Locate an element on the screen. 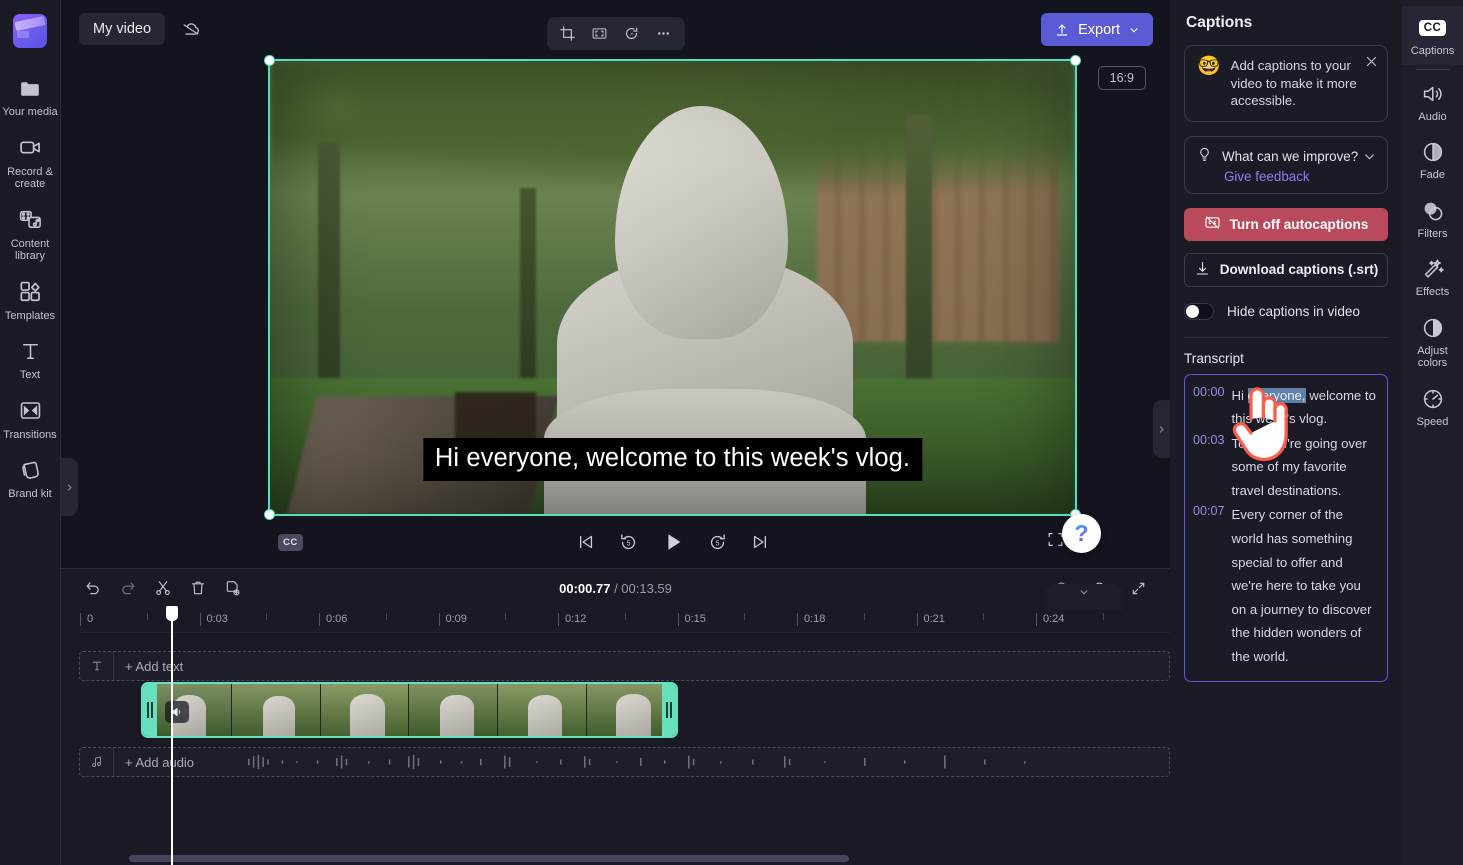  rail-item-adjust-colors: Adjust colors is located at coordinates (1432, 341).